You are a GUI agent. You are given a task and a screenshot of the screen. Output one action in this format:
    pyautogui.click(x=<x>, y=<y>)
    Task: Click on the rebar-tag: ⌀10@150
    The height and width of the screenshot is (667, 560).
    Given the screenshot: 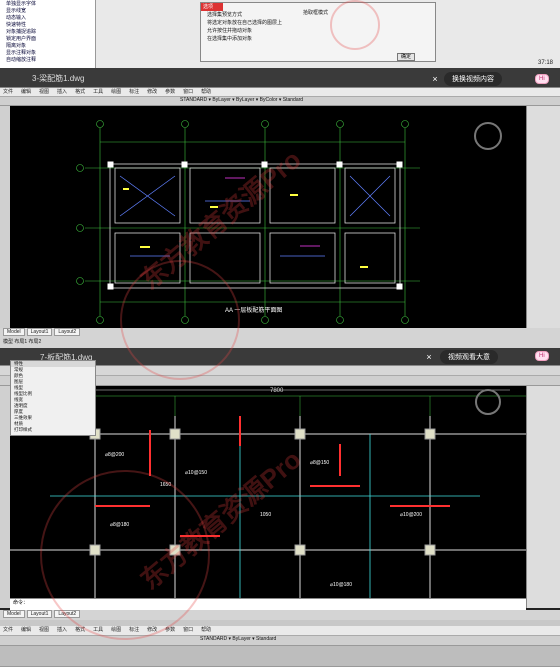 What is the action you would take?
    pyautogui.click(x=196, y=473)
    